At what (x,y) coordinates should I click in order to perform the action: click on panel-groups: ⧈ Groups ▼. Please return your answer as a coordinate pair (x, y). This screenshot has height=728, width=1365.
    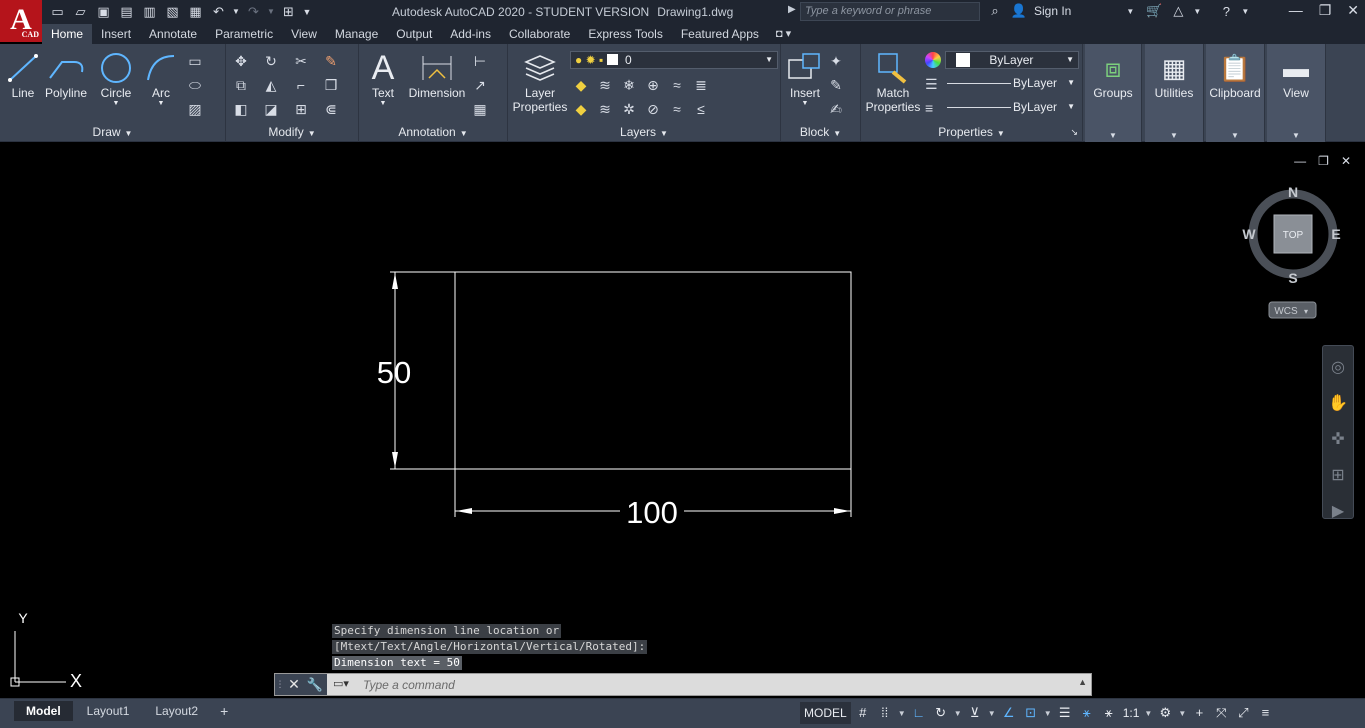
    Looking at the image, I should click on (1113, 93).